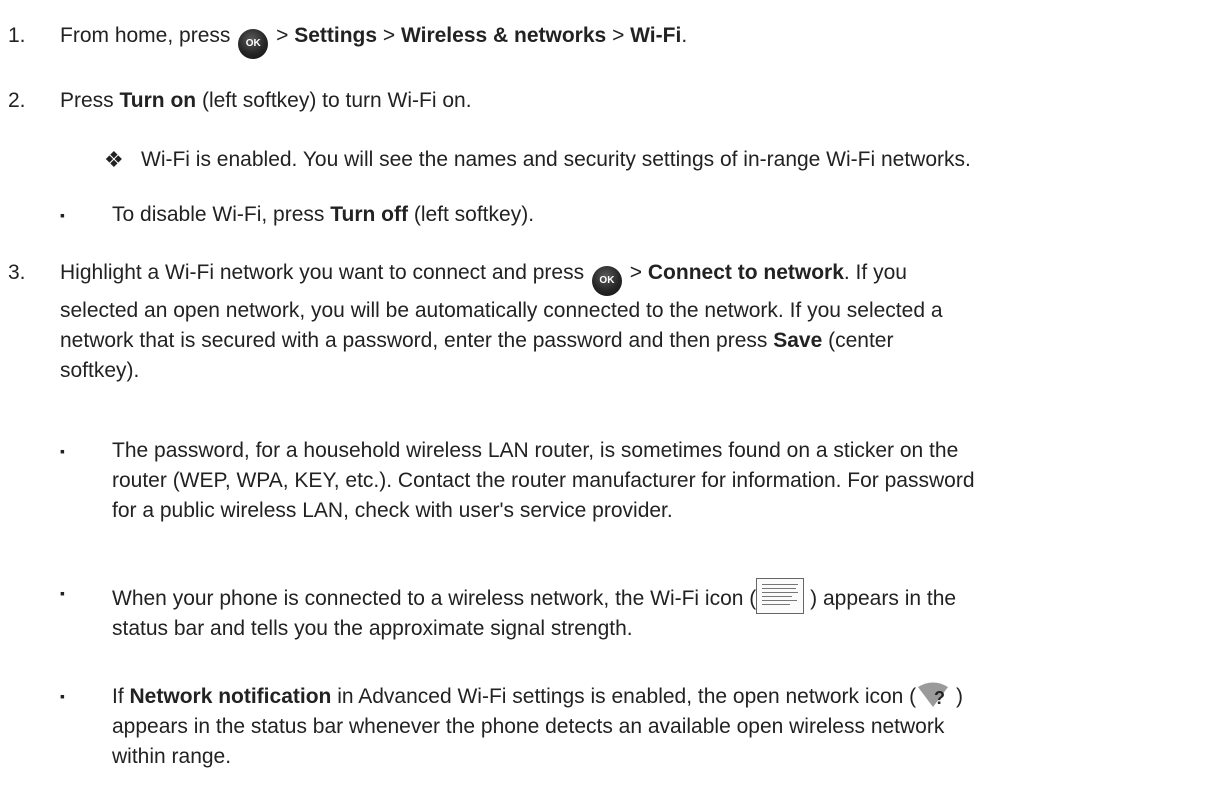 The image size is (1226, 810). What do you see at coordinates (369, 214) in the screenshot?
I see `softkey-turn-off: Turn off` at bounding box center [369, 214].